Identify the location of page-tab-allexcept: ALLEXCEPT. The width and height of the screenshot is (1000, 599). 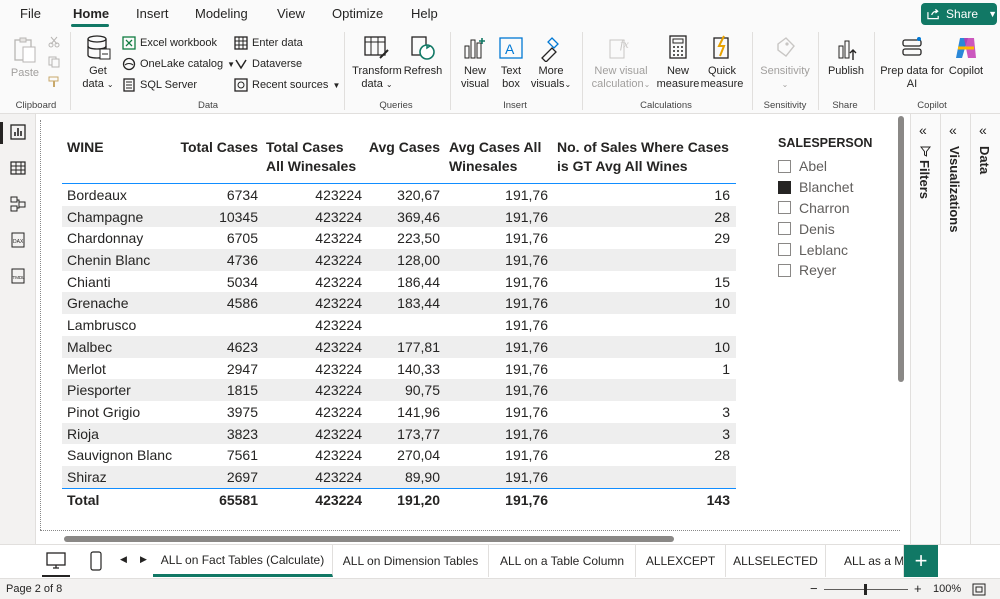
(681, 561).